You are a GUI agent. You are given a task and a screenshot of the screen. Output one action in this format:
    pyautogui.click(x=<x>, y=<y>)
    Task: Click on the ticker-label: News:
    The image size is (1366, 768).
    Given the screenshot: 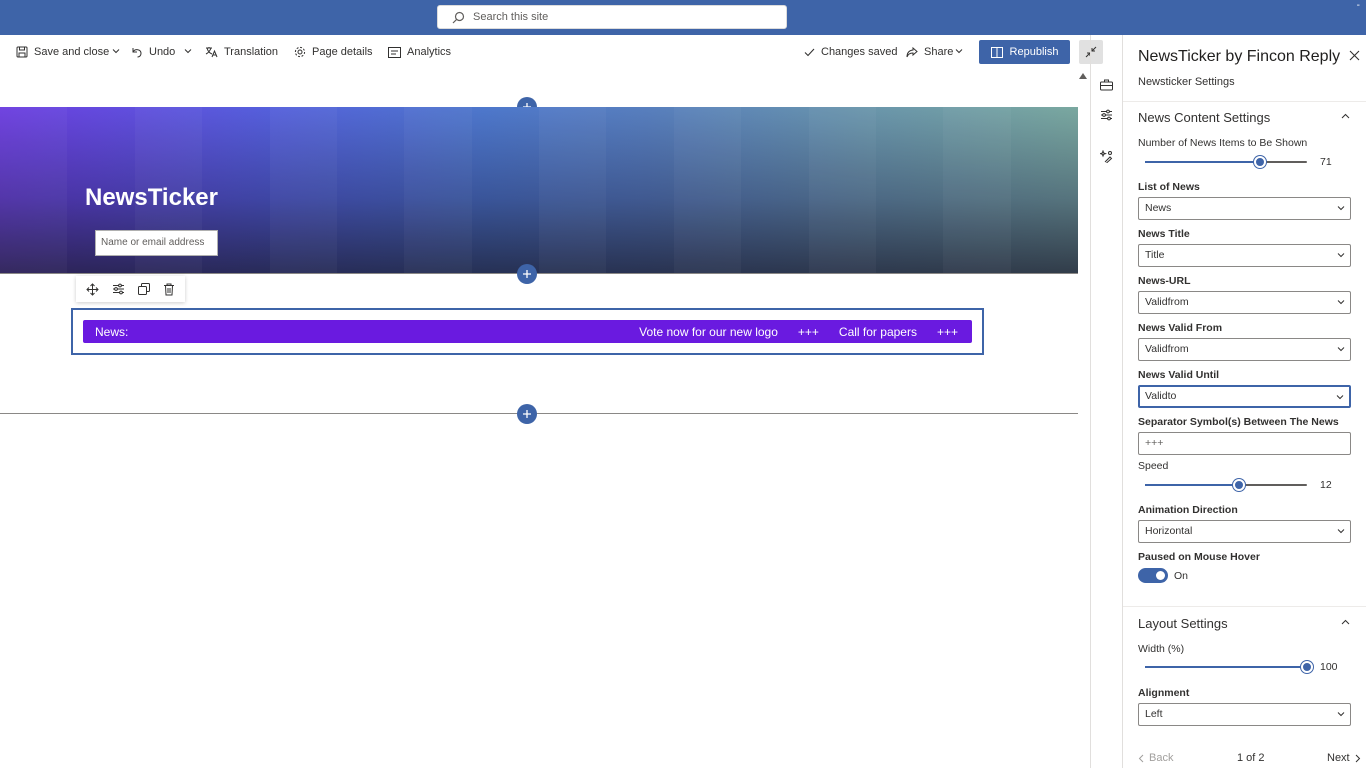 What is the action you would take?
    pyautogui.click(x=112, y=332)
    